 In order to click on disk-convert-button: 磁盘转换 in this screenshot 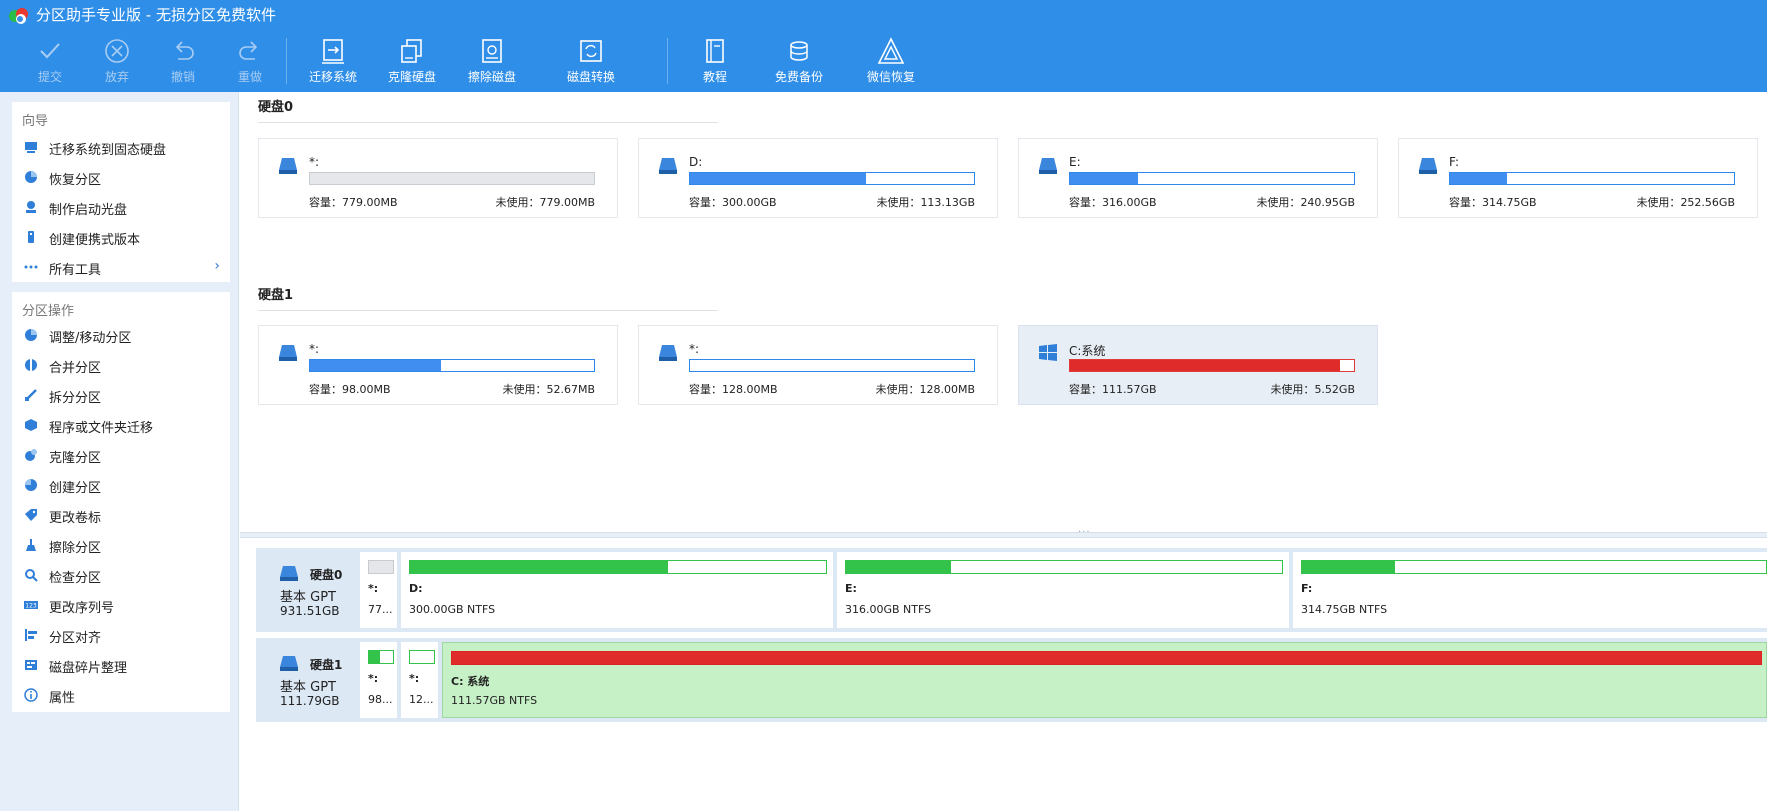, I will do `click(591, 62)`.